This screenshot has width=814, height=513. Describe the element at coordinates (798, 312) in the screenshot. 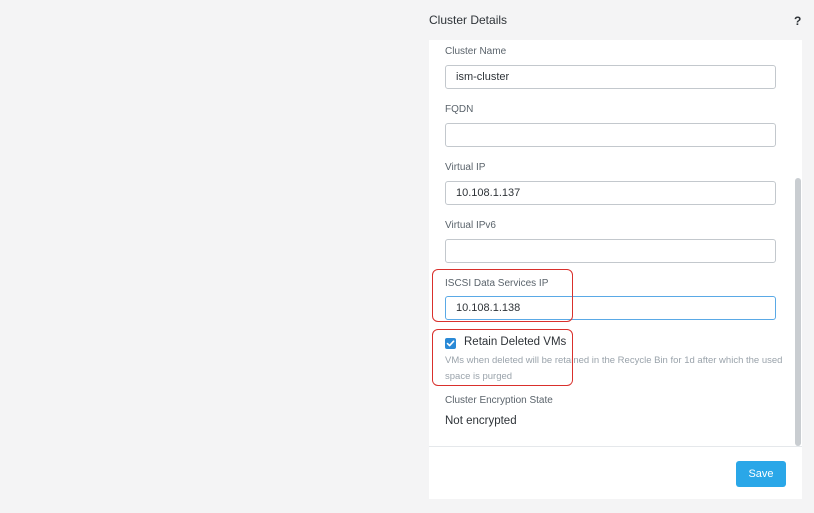

I see `scrollbar-thumb` at that location.